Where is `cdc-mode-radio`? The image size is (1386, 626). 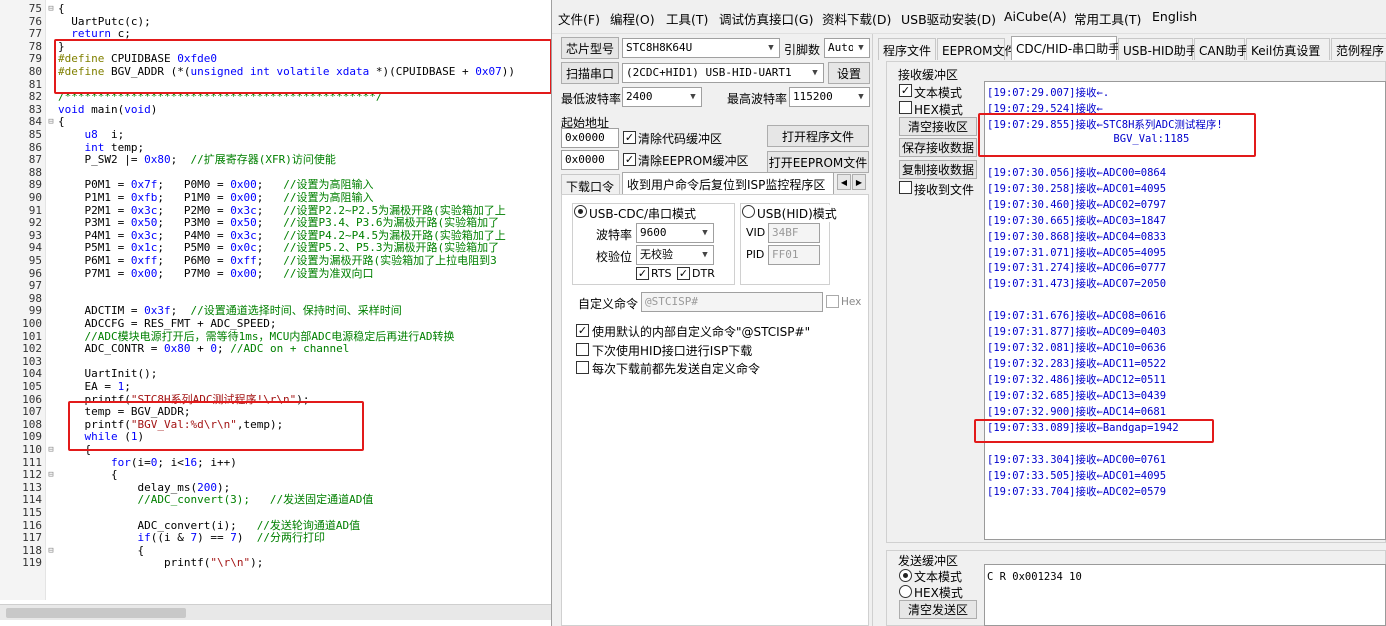 cdc-mode-radio is located at coordinates (580, 211).